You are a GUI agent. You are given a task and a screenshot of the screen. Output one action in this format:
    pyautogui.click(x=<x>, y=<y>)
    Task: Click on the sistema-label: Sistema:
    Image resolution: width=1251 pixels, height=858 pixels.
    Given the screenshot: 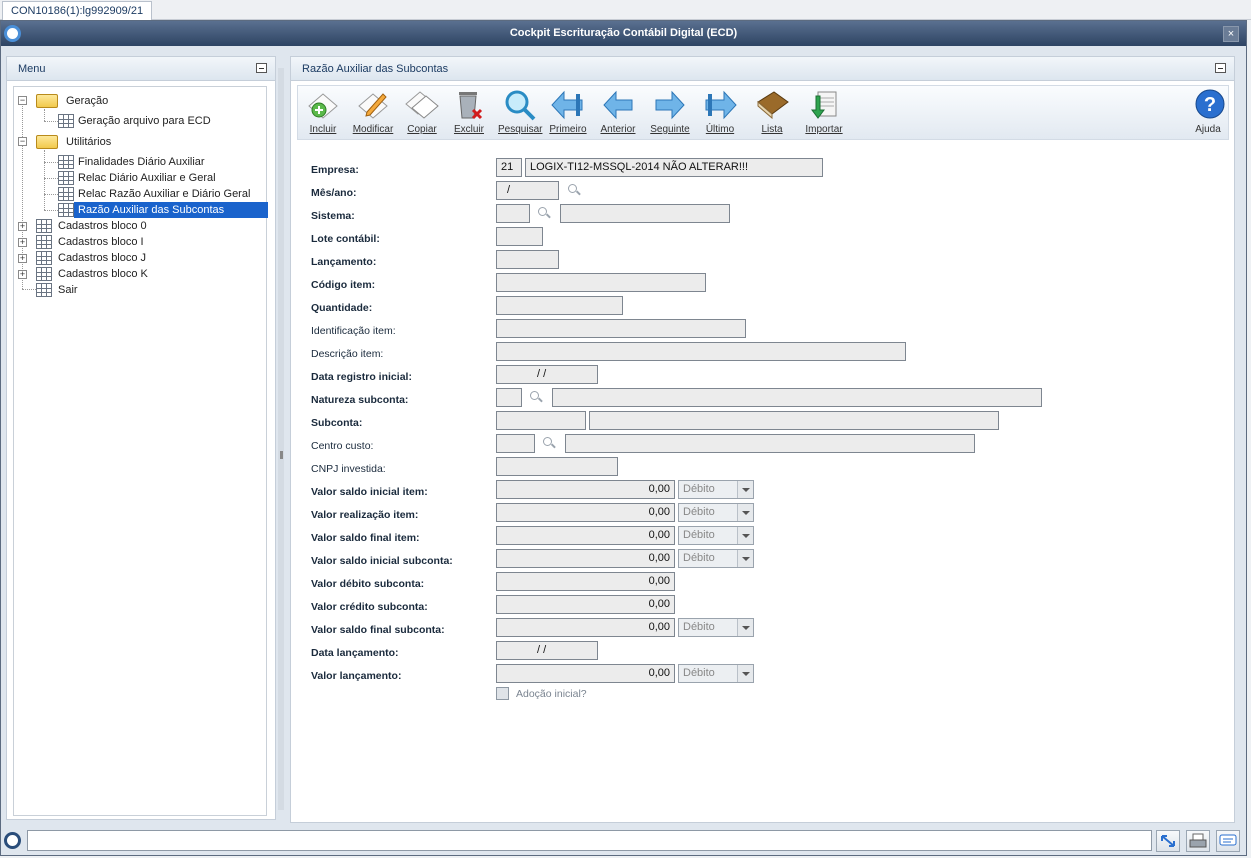 What is the action you would take?
    pyautogui.click(x=333, y=216)
    